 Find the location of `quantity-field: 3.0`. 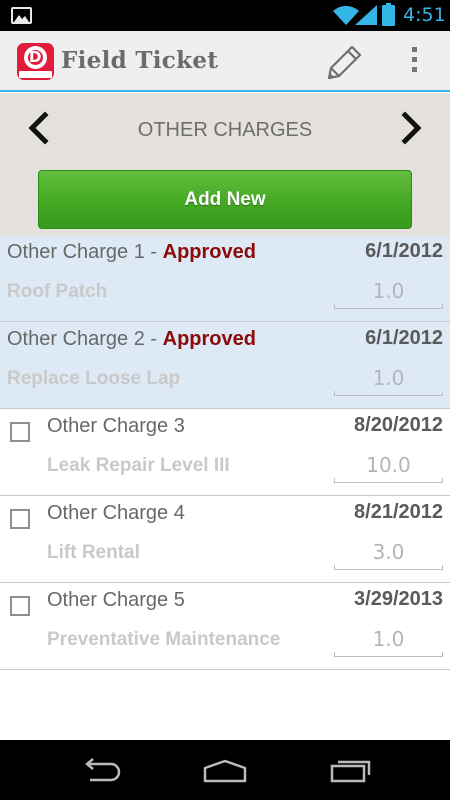

quantity-field: 3.0 is located at coordinates (388, 555).